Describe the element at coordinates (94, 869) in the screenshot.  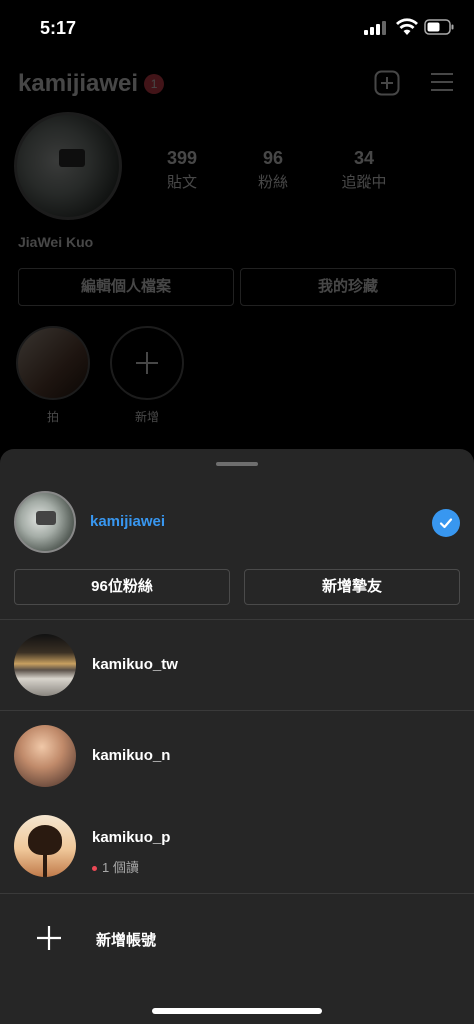
I see `unread-dot-icon` at that location.